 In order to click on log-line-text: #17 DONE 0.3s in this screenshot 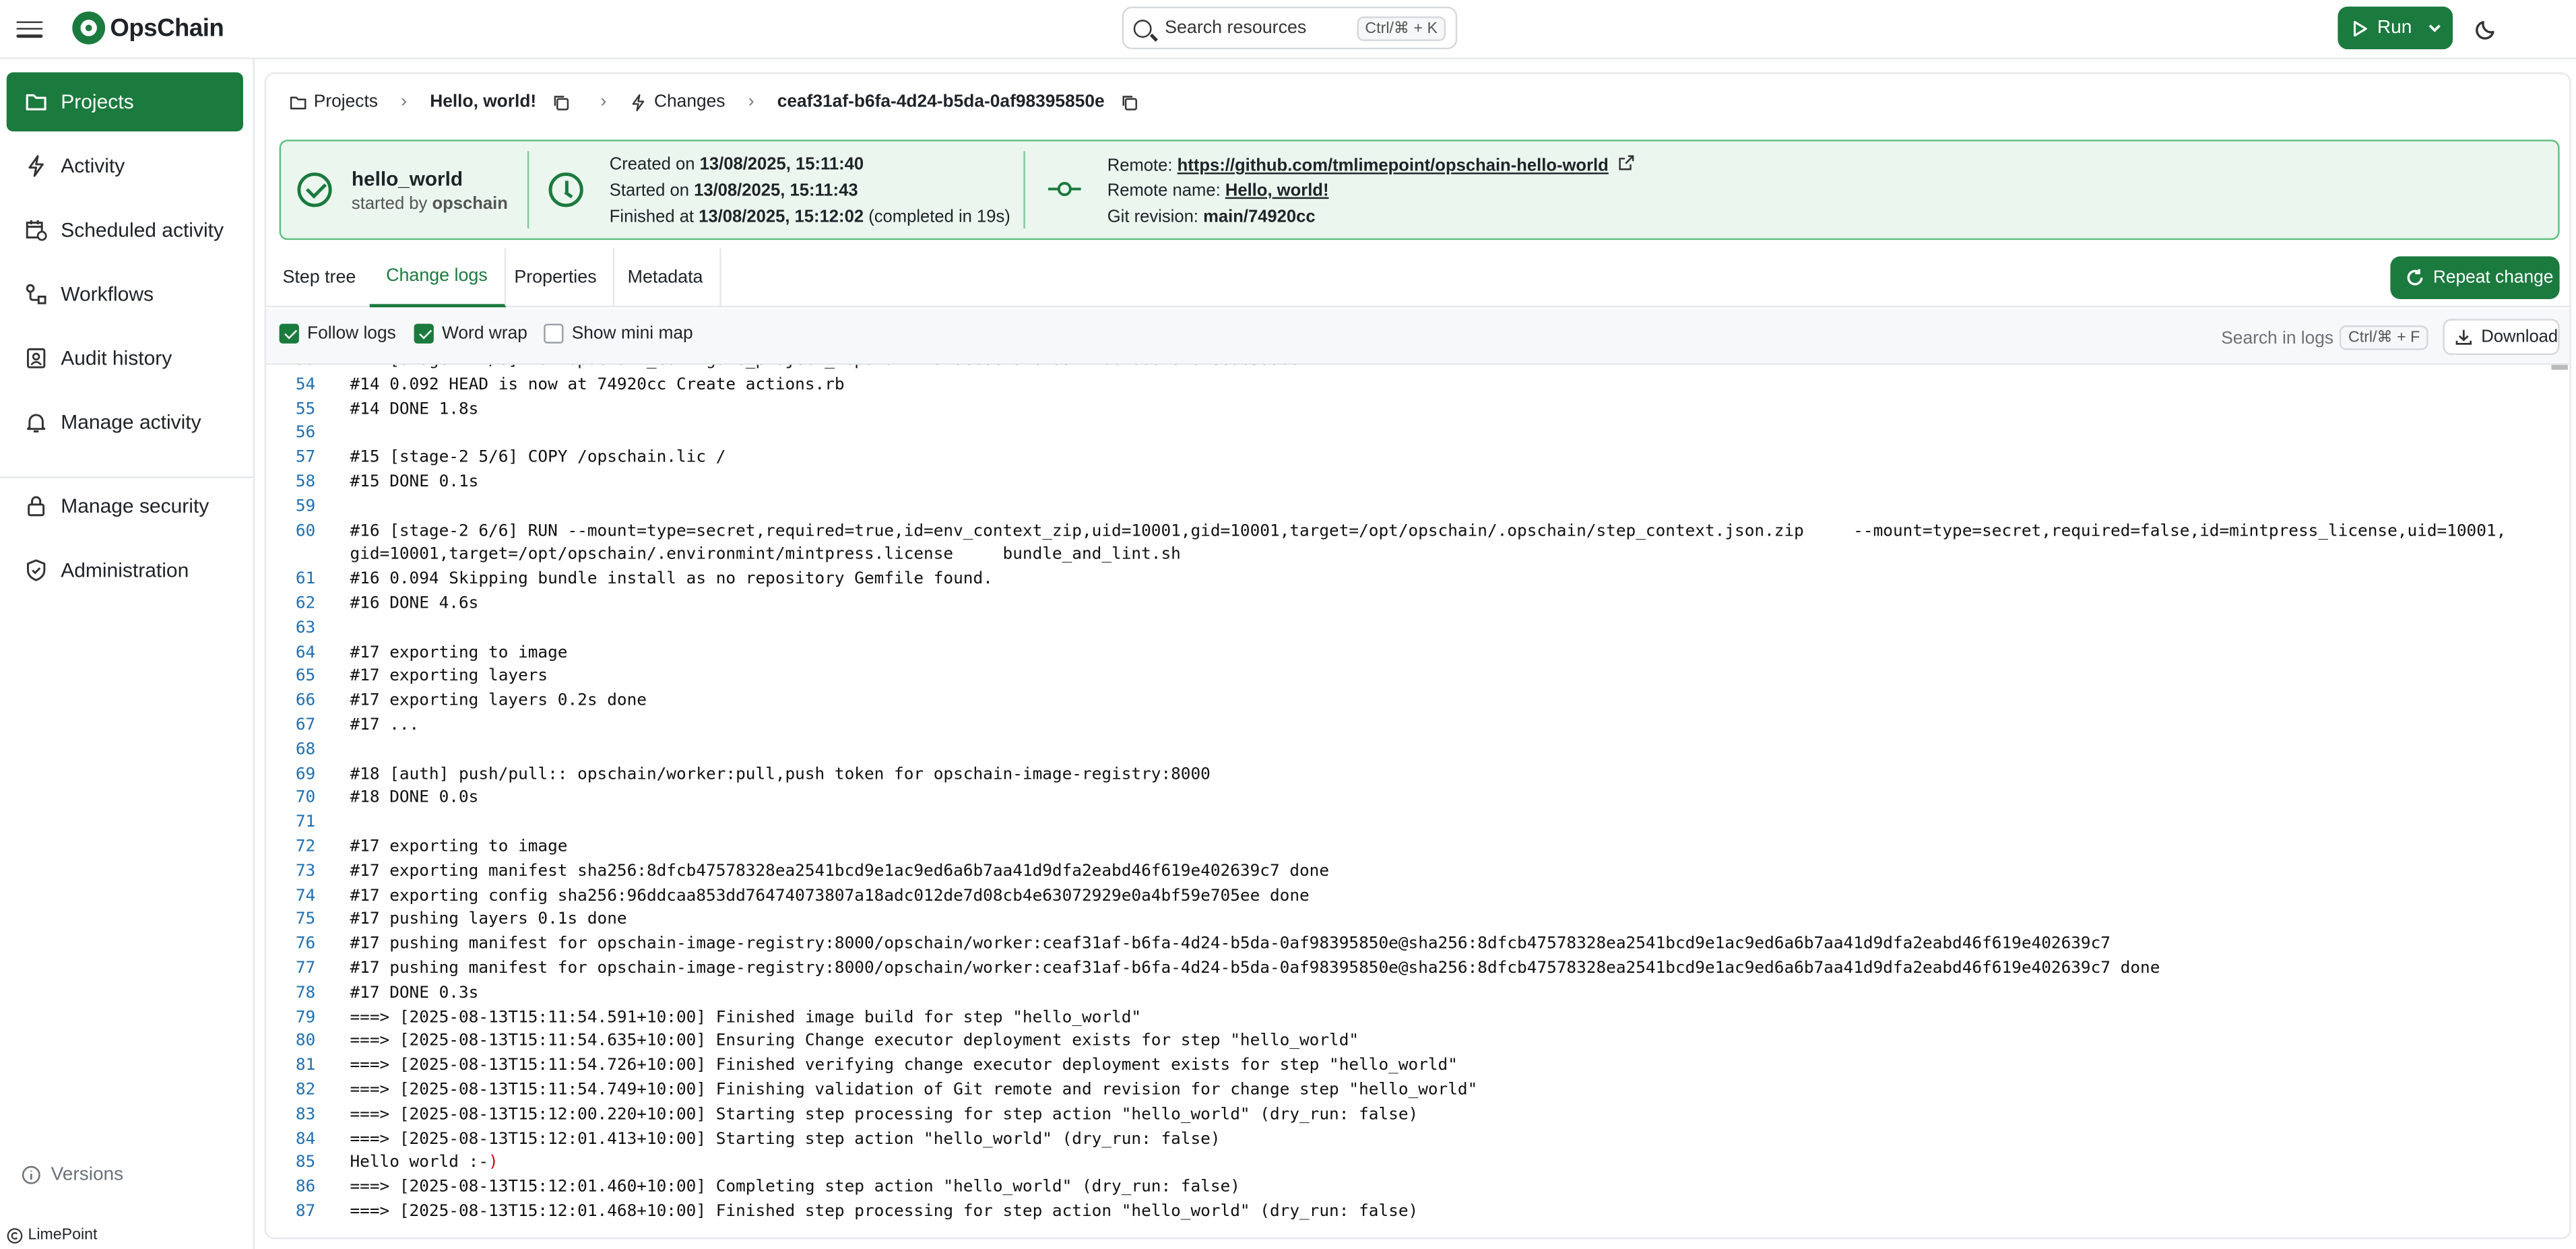, I will do `click(414, 993)`.